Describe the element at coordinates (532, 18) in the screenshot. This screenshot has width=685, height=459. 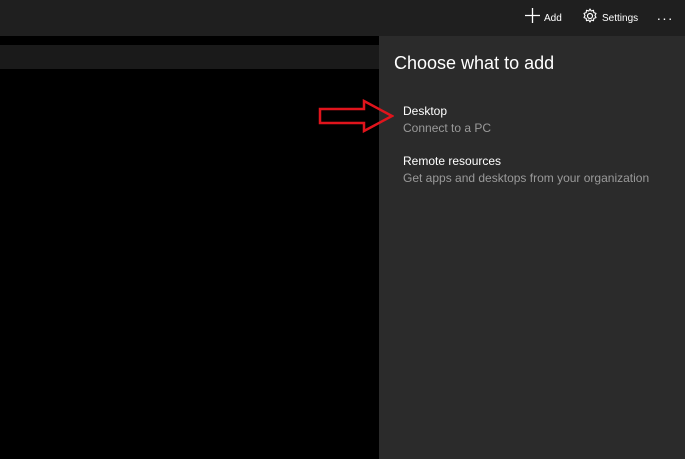
I see `plus-icon` at that location.